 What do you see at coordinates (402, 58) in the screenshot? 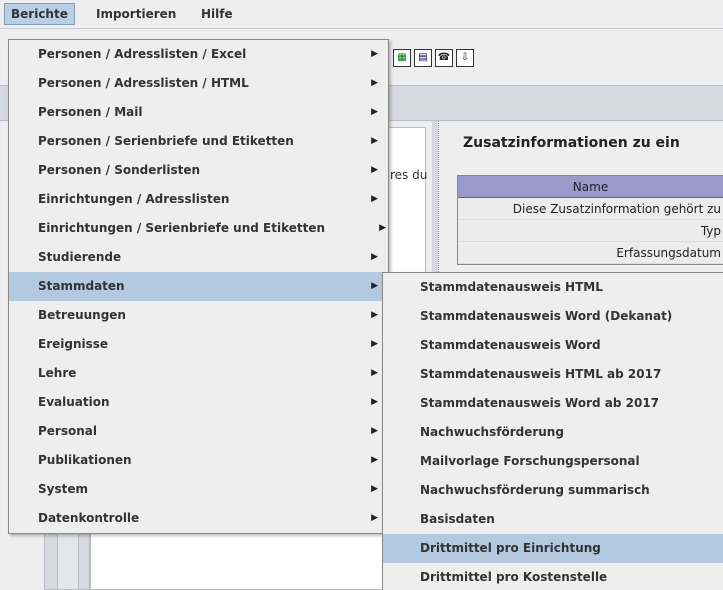
I see `excel-icon: ▦` at bounding box center [402, 58].